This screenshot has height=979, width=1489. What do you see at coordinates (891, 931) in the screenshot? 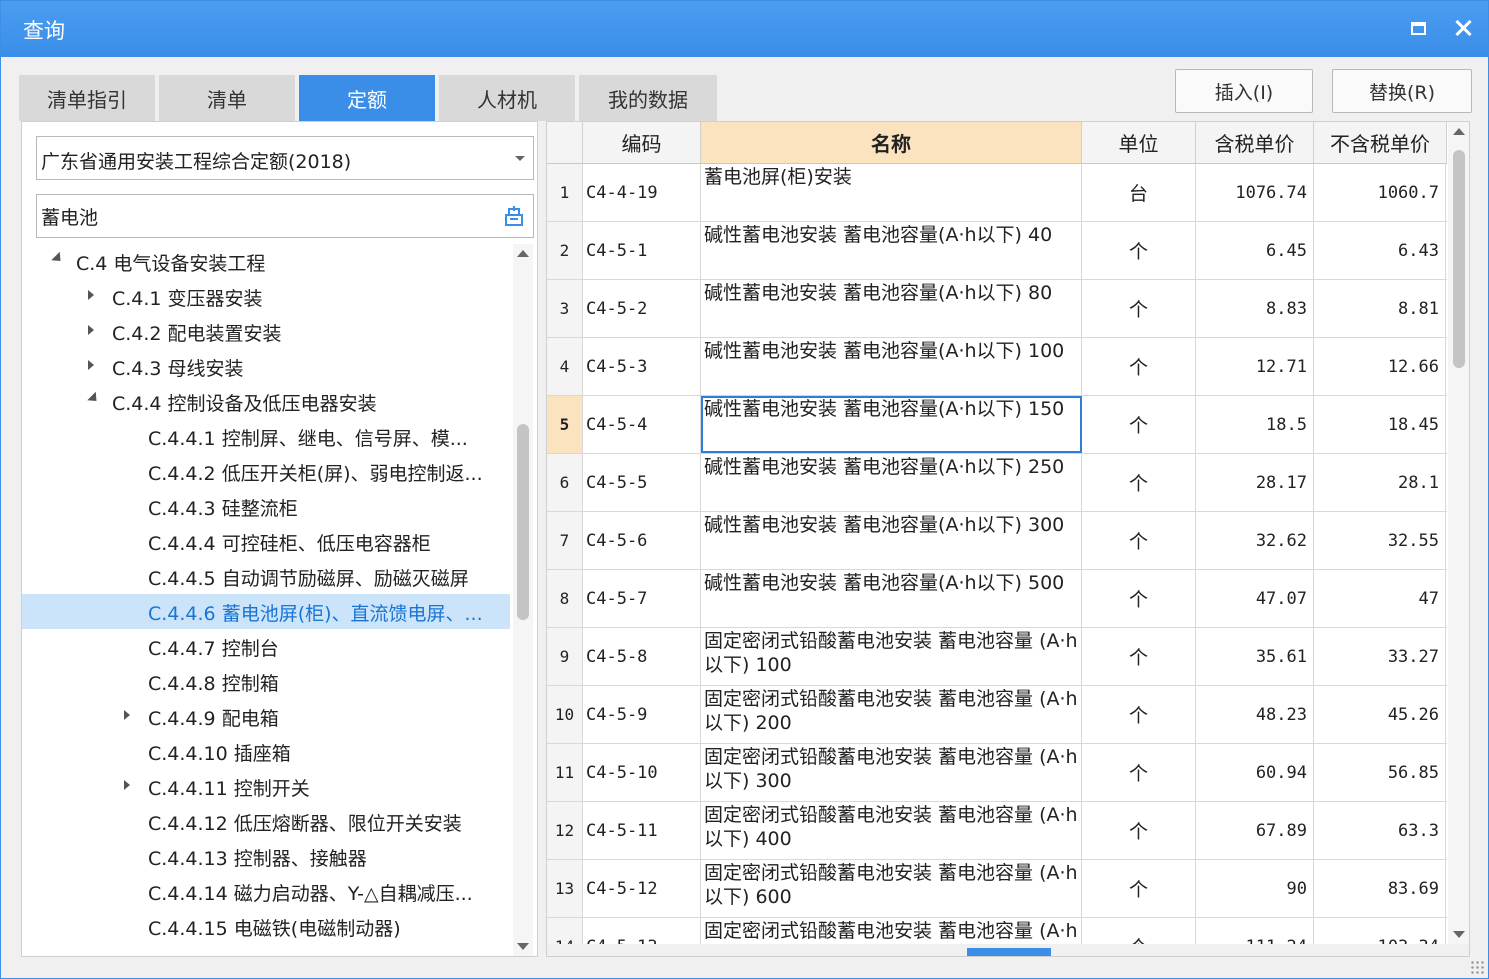
I see `name-cell: 固定密闭式铅酸蓄电池安装 蓄电池容量 (A·h以下) 800` at bounding box center [891, 931].